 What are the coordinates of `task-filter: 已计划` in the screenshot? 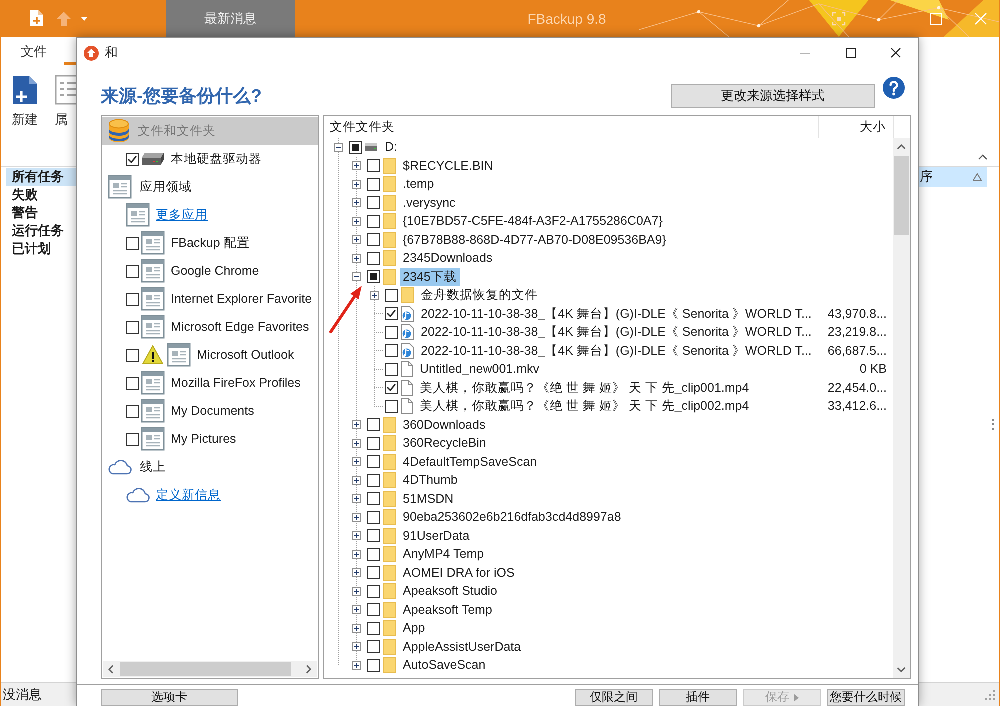 It's located at (41, 249).